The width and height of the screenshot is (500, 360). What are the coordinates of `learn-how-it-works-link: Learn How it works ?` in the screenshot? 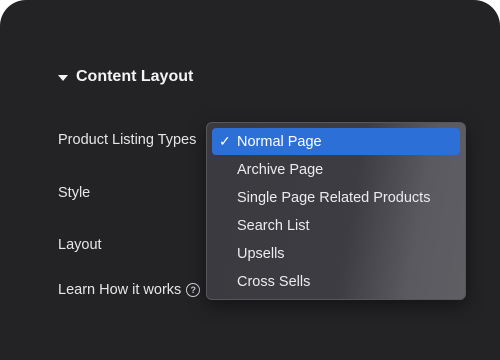 It's located at (129, 290).